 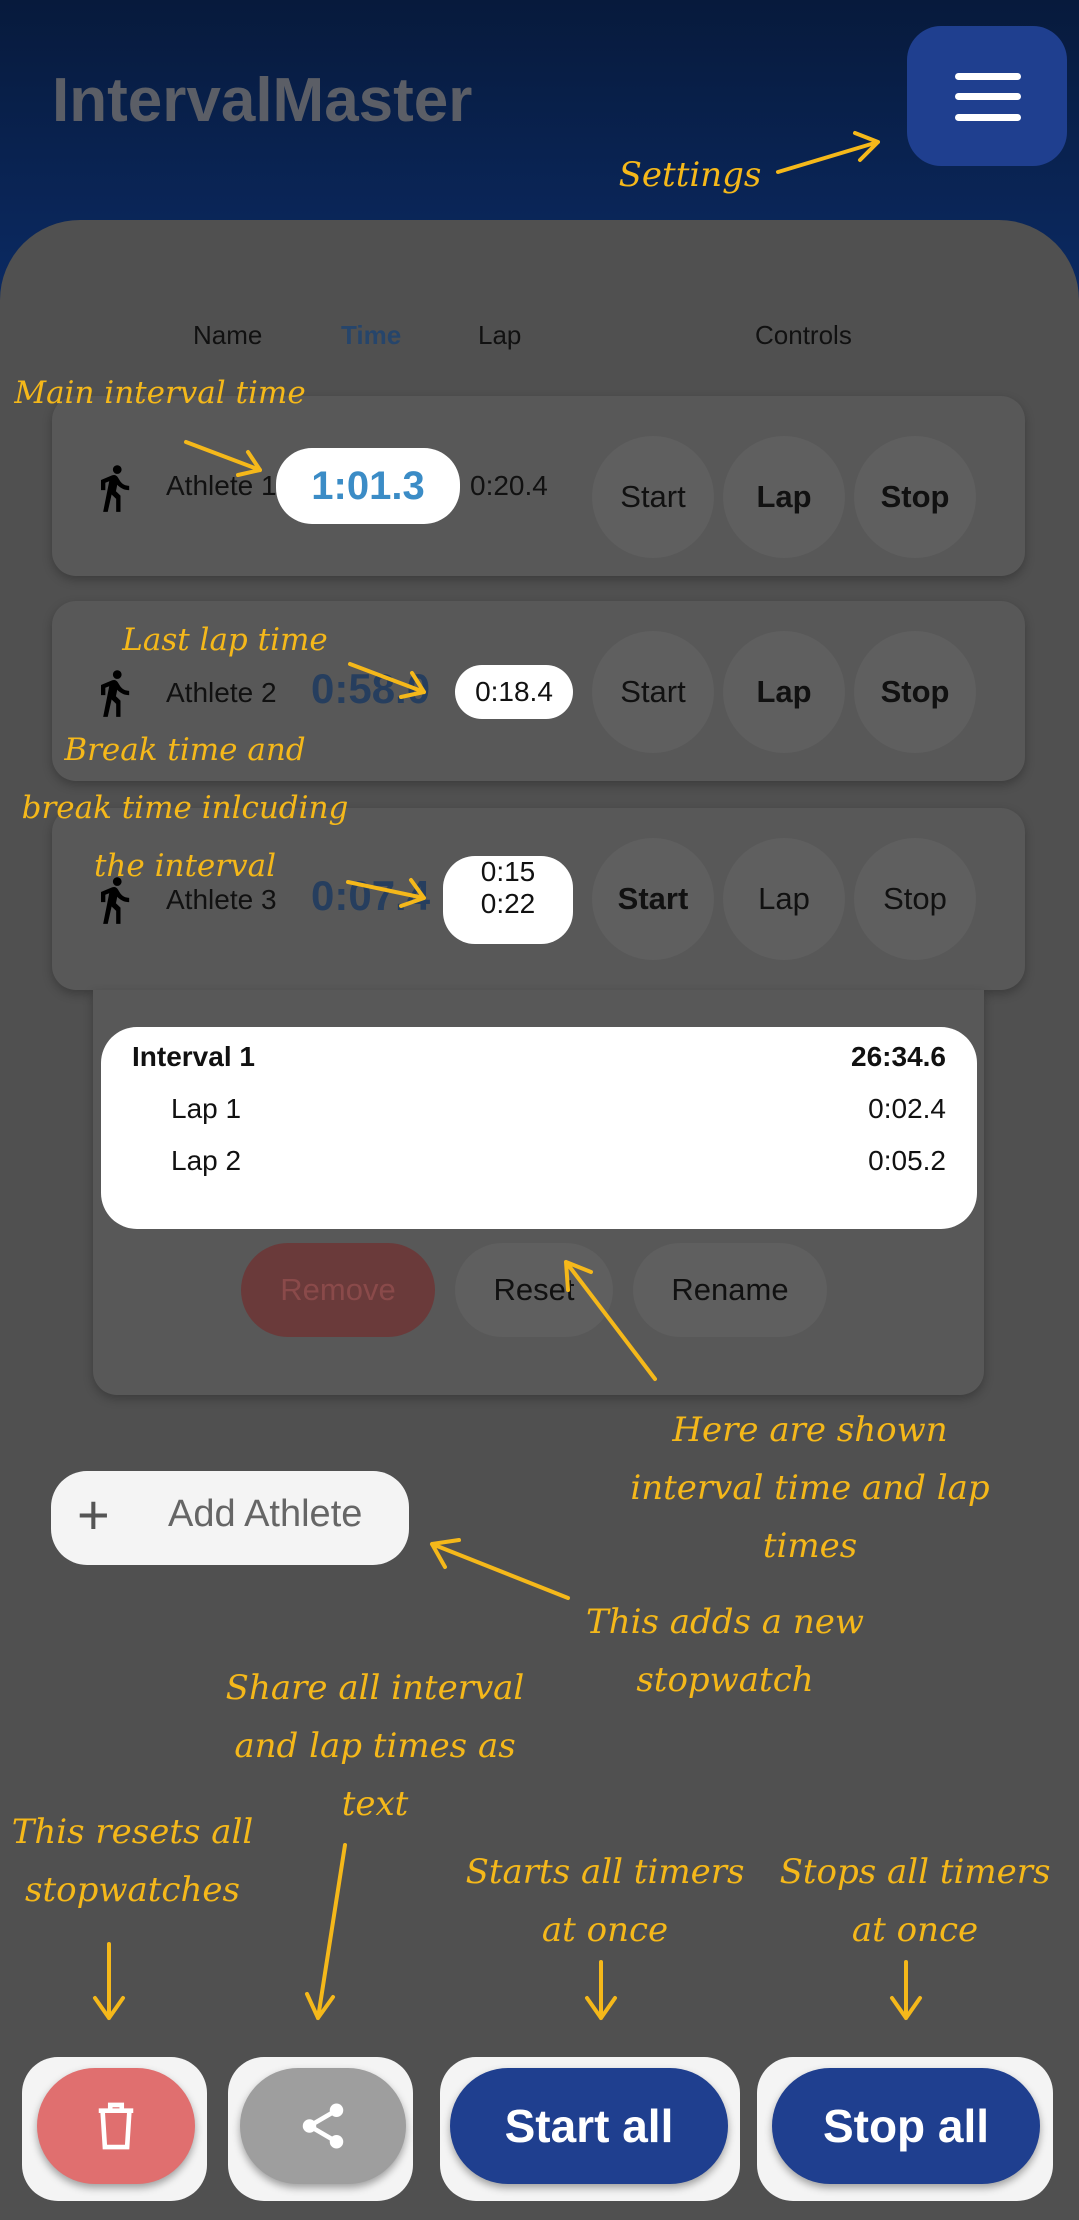 What do you see at coordinates (810, 1488) in the screenshot?
I see `annotation-lap-list: interval time and lap` at bounding box center [810, 1488].